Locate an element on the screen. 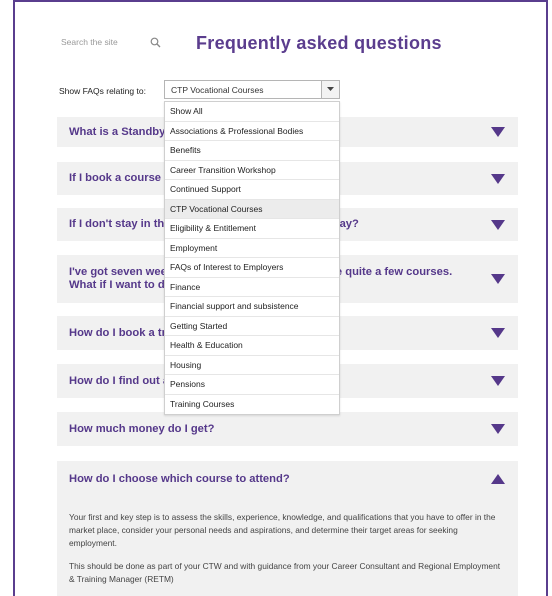 The height and width of the screenshot is (596, 552). dropdown-option: Finance is located at coordinates (252, 287).